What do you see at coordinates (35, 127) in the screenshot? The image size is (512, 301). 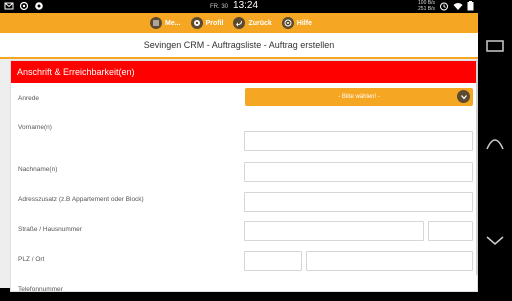 I see `vorname-label: Vorname(n)` at bounding box center [35, 127].